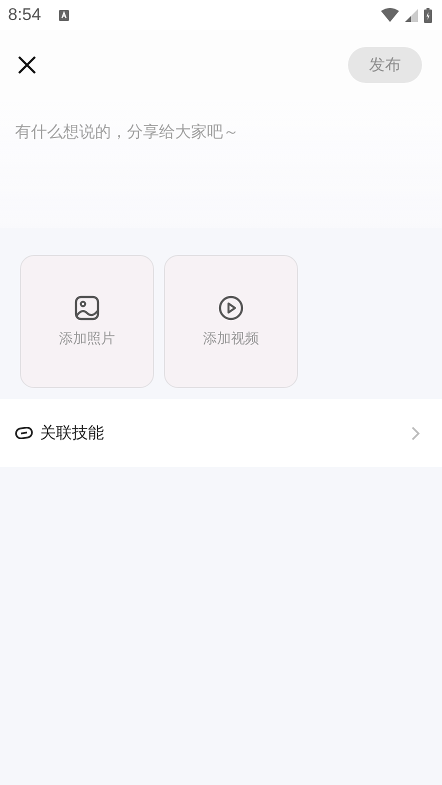  I want to click on image-icon, so click(87, 308).